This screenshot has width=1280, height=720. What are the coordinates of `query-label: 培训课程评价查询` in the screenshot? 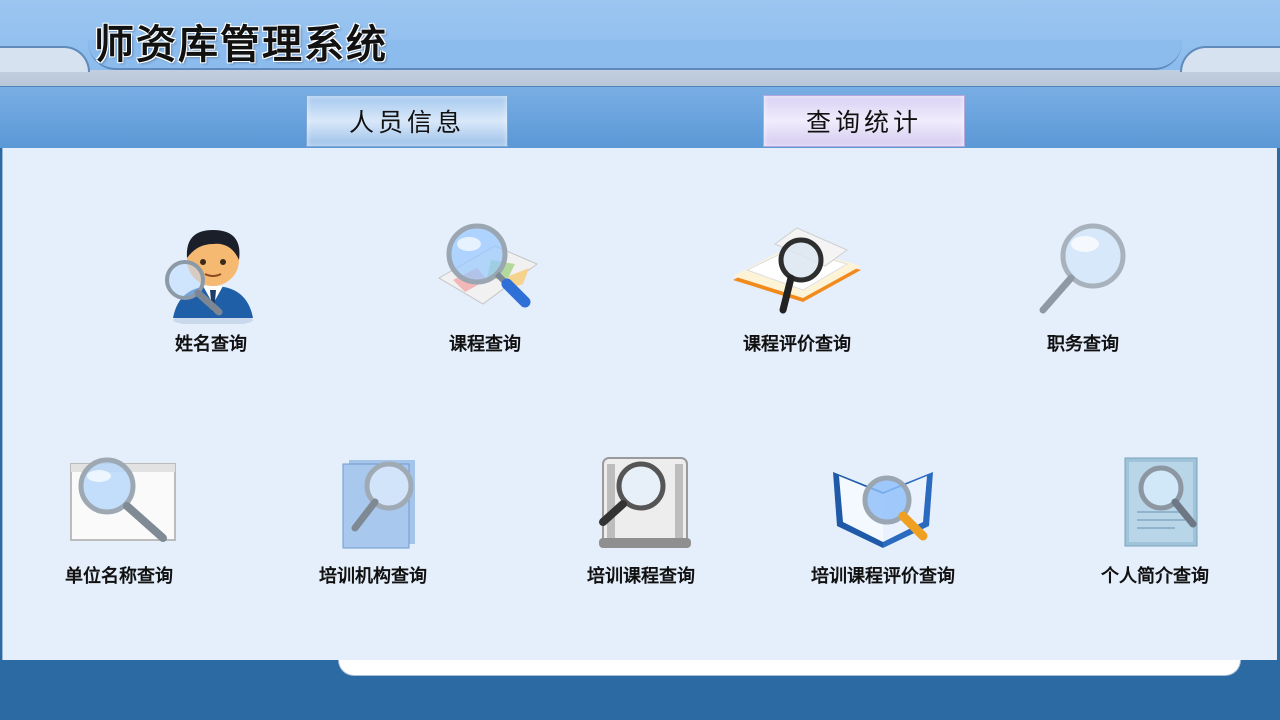 It's located at (883, 576).